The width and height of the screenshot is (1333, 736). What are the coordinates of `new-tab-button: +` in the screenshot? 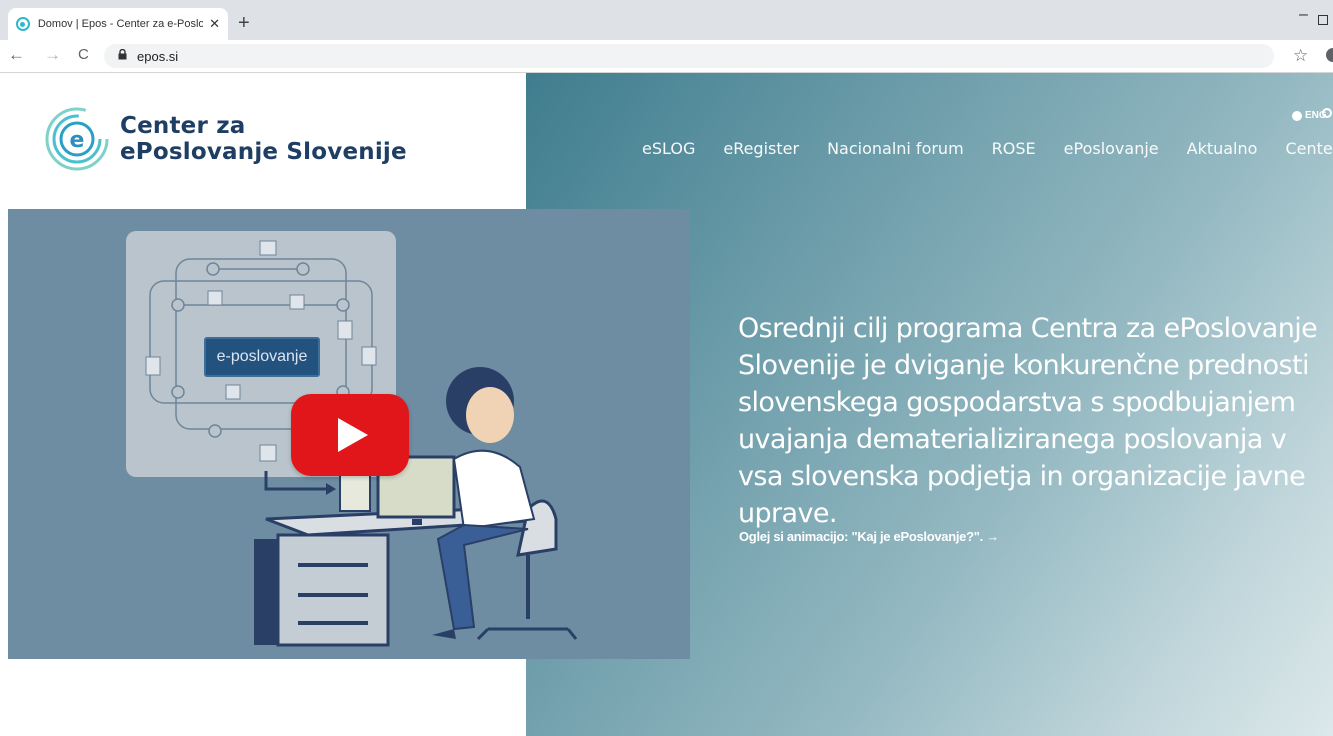 It's located at (244, 23).